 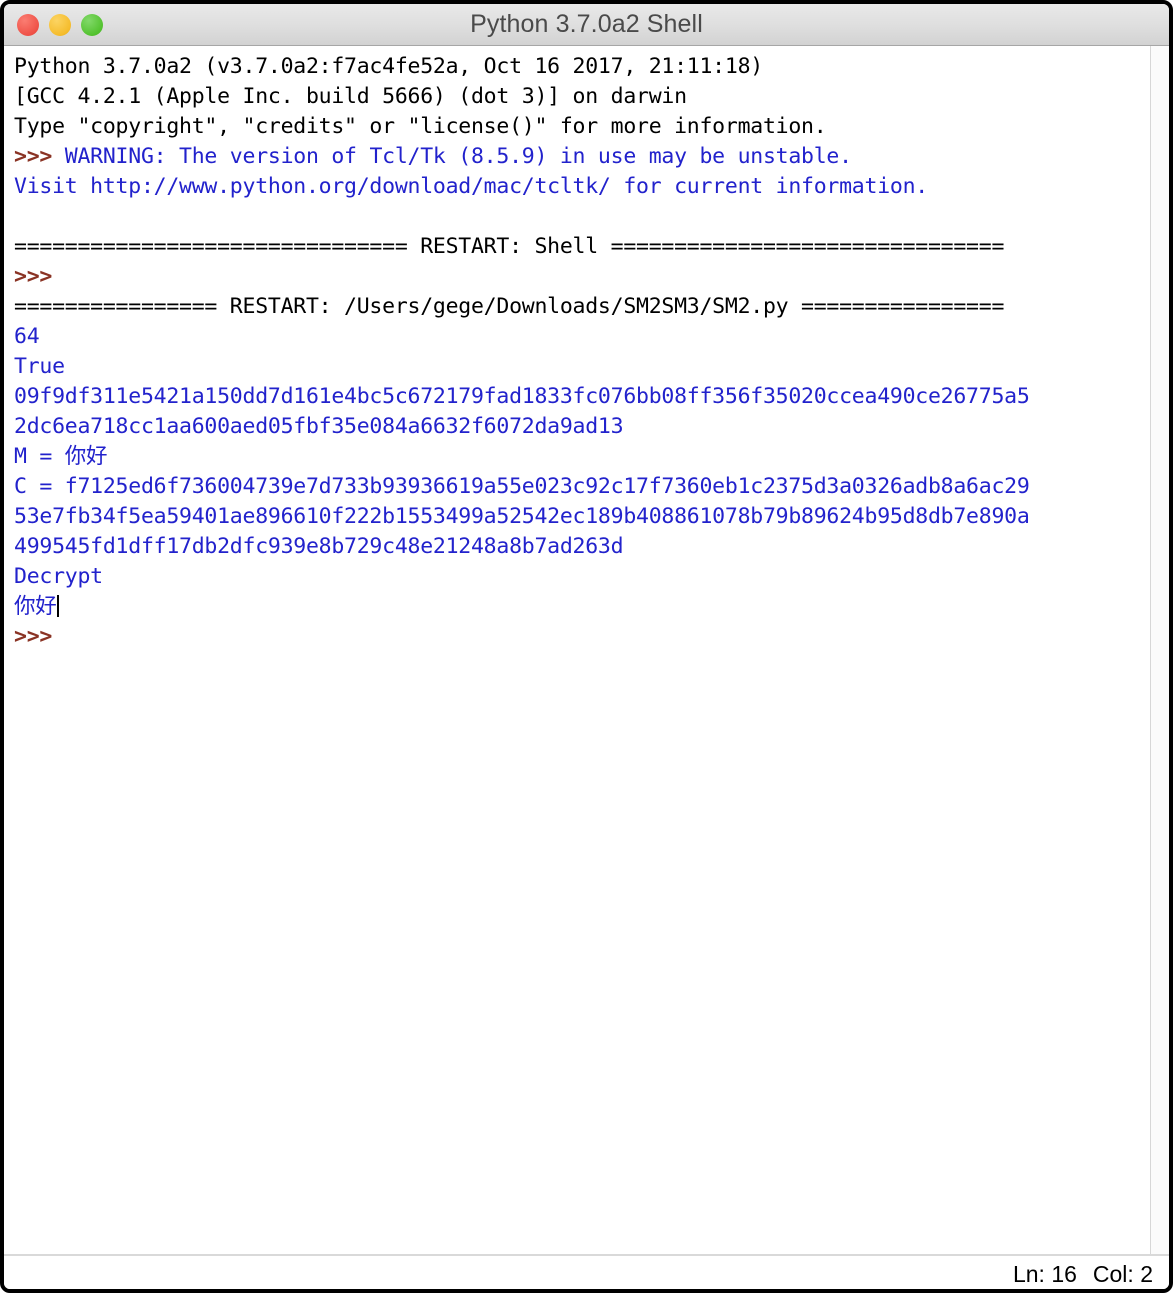 What do you see at coordinates (35, 606) in the screenshot?
I see `shell-line-text: 你好` at bounding box center [35, 606].